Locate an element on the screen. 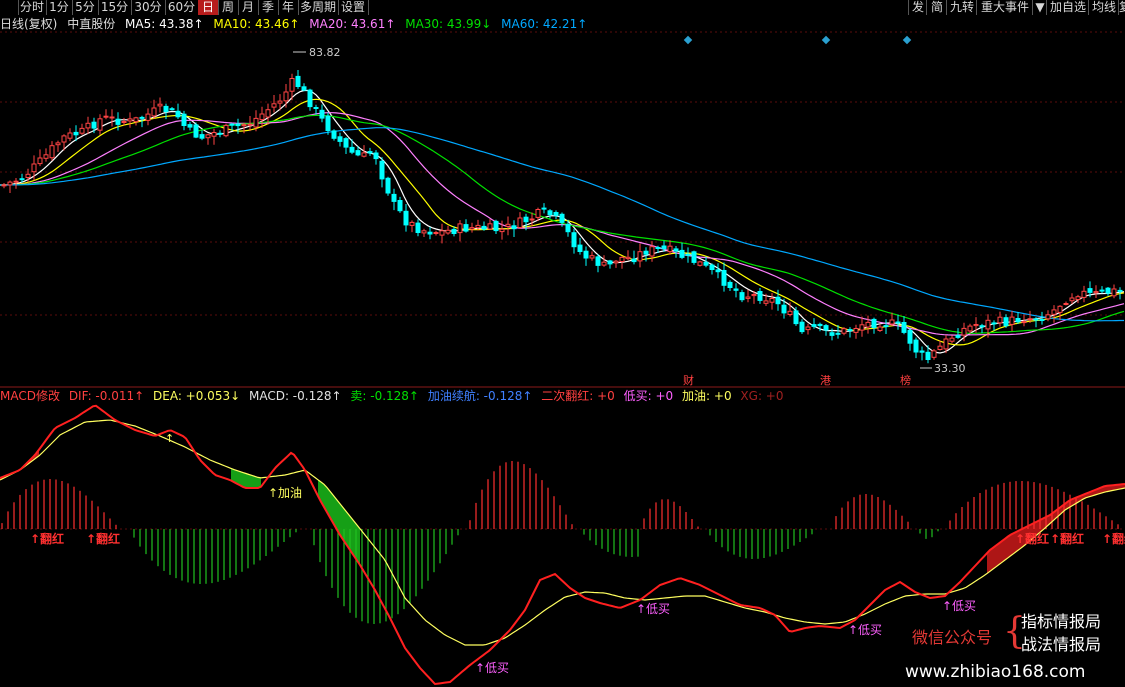 The image size is (1125, 687). event-label: 财 is located at coordinates (688, 380).